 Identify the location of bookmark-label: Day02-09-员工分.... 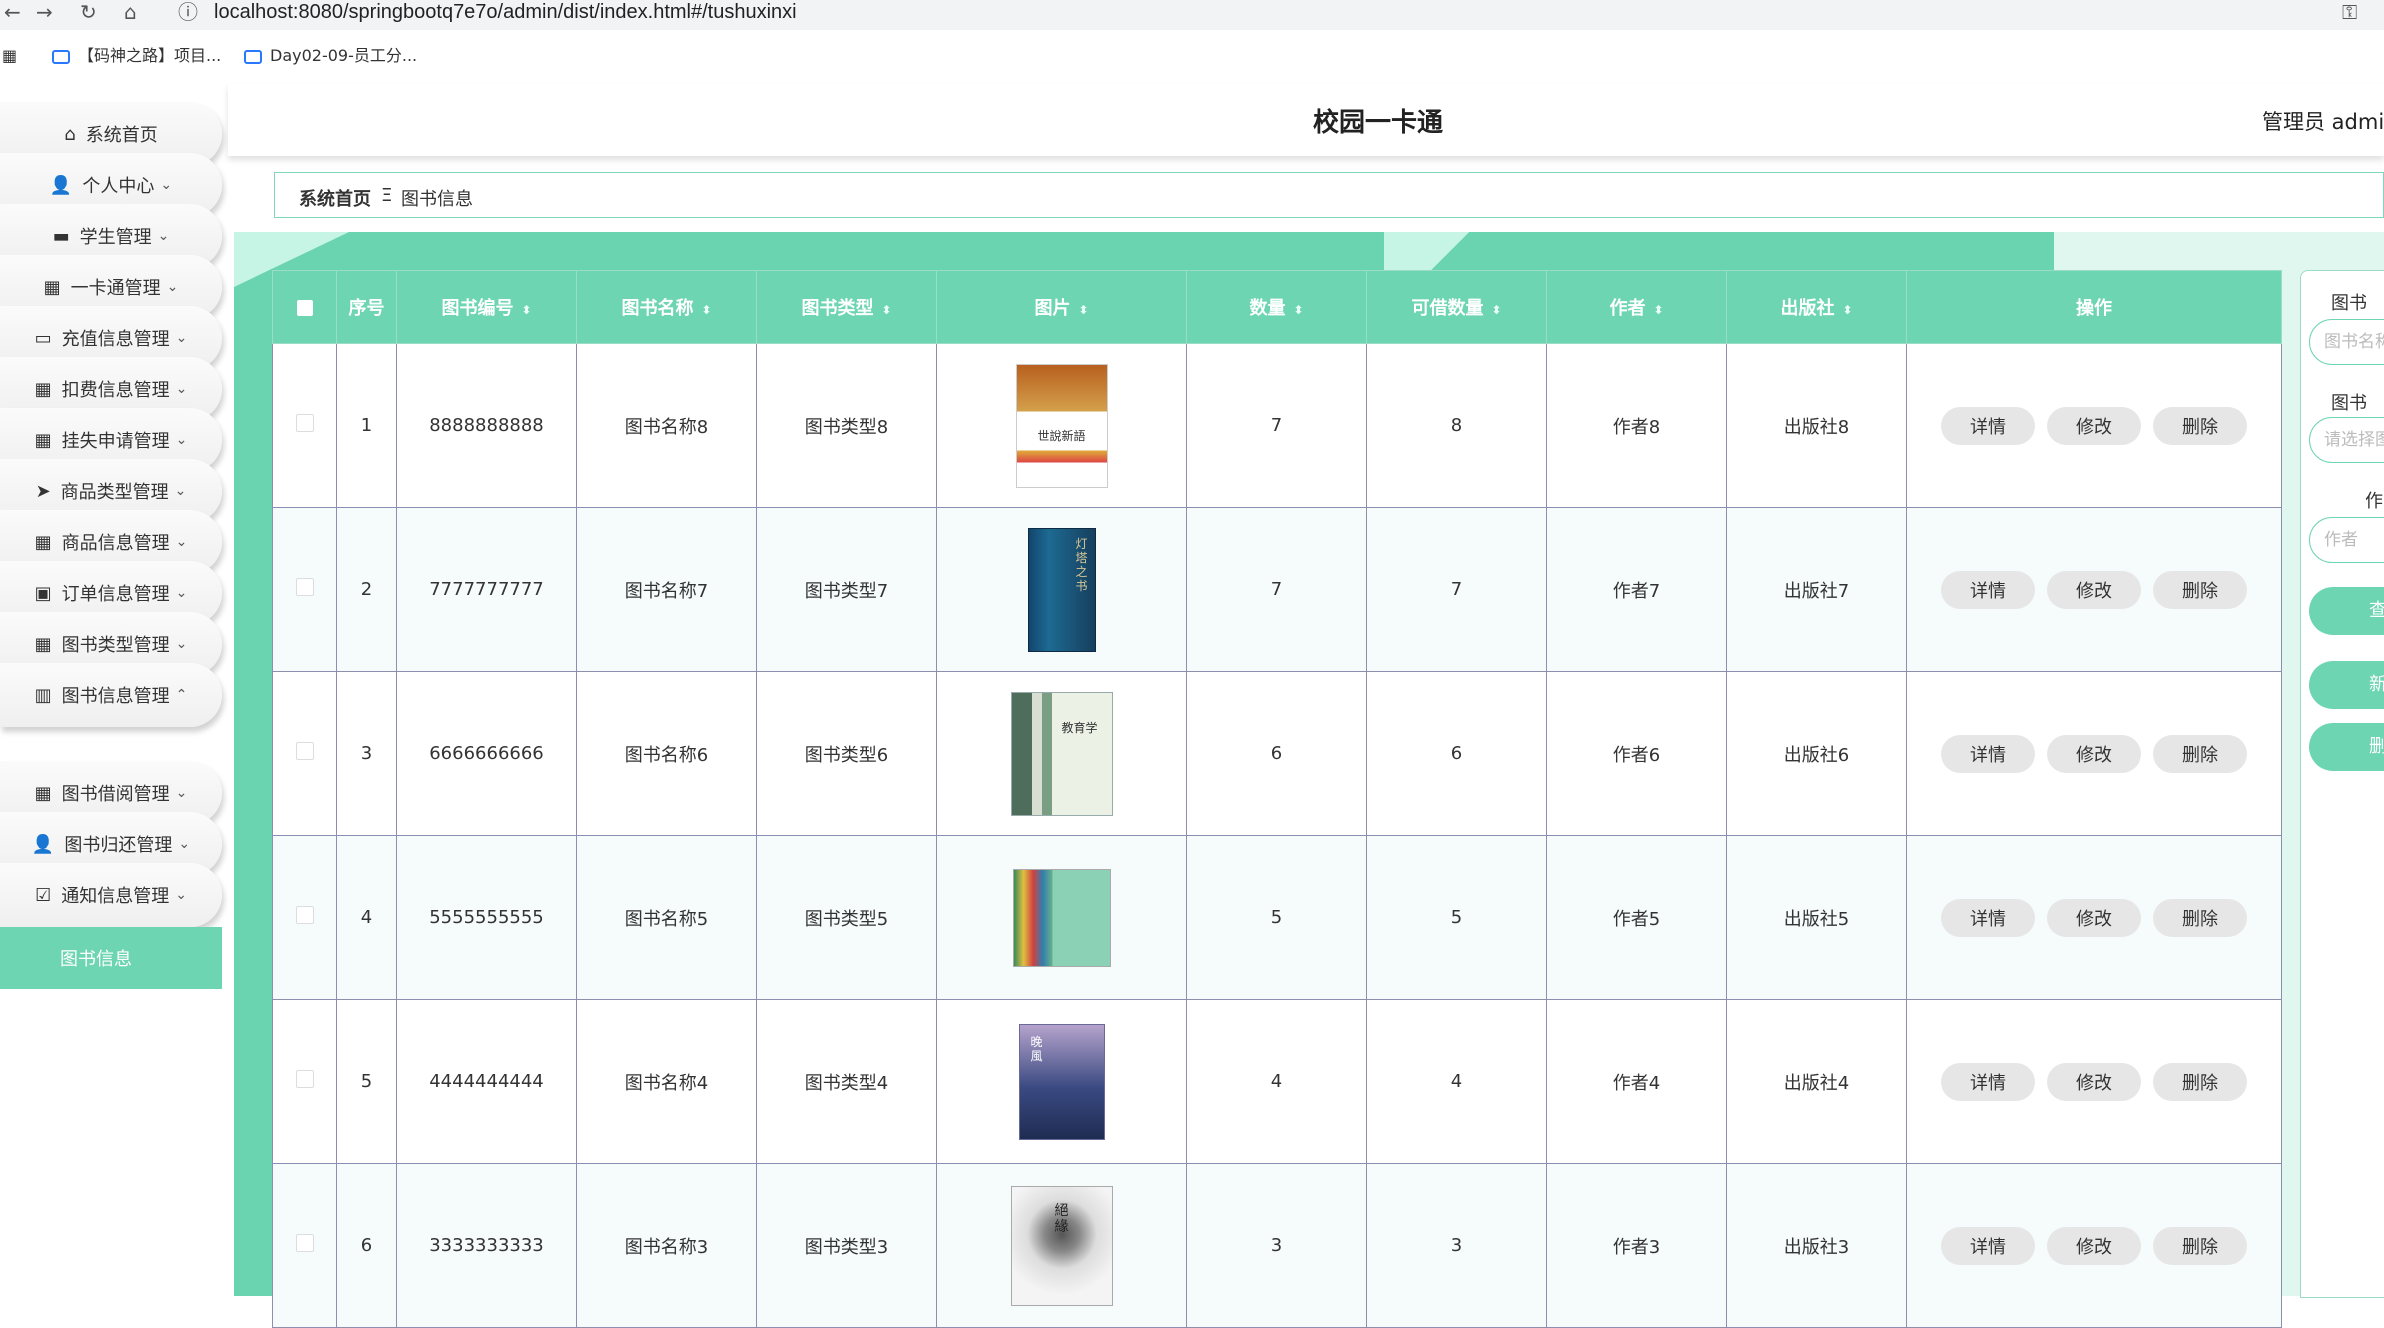
(344, 55).